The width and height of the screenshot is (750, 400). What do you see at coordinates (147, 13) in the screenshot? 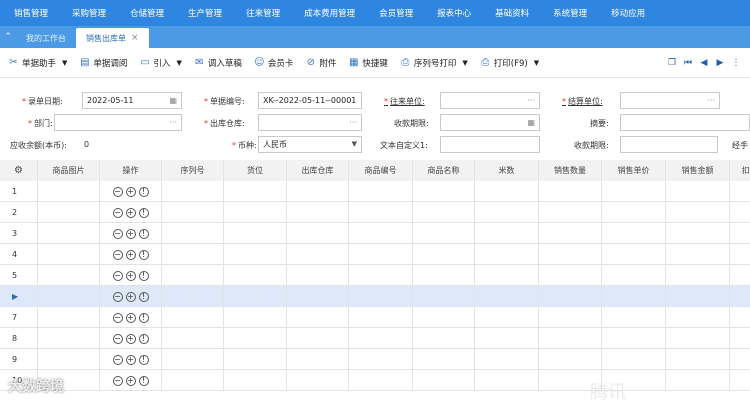
I see `top-menu-item: 仓储管理` at bounding box center [147, 13].